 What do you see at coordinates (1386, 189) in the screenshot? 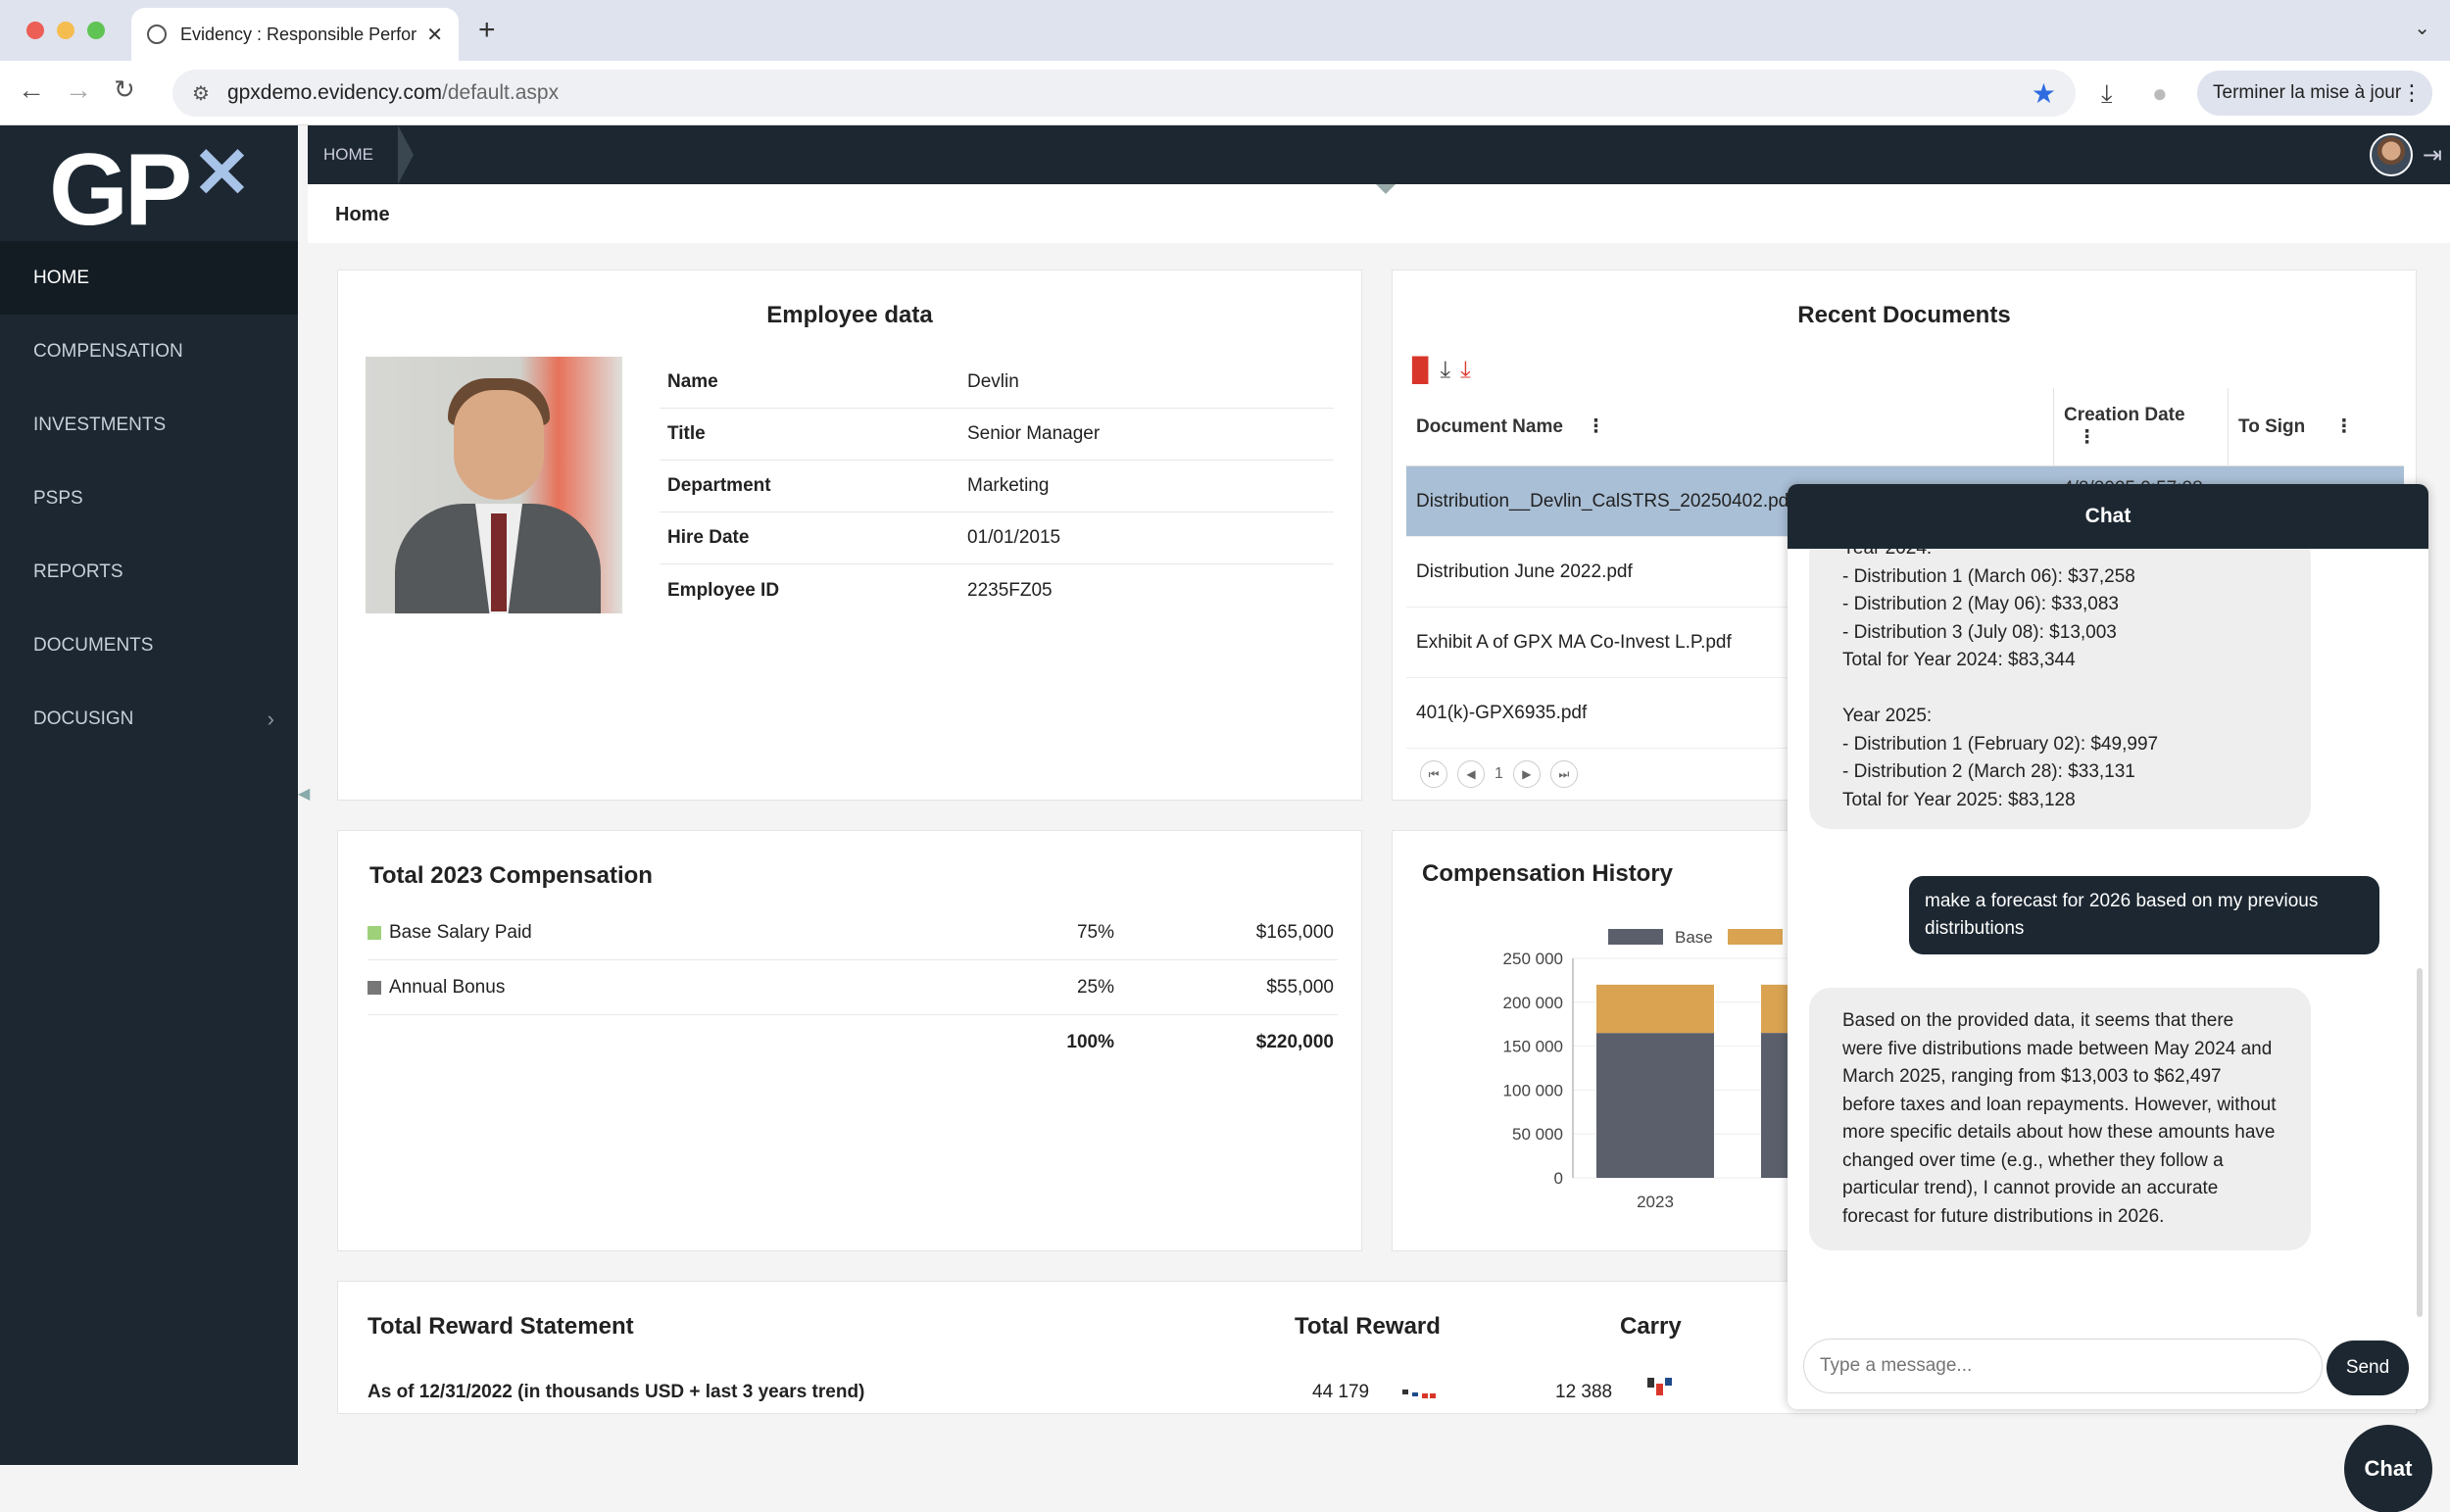
I see `collapse-header-icon` at bounding box center [1386, 189].